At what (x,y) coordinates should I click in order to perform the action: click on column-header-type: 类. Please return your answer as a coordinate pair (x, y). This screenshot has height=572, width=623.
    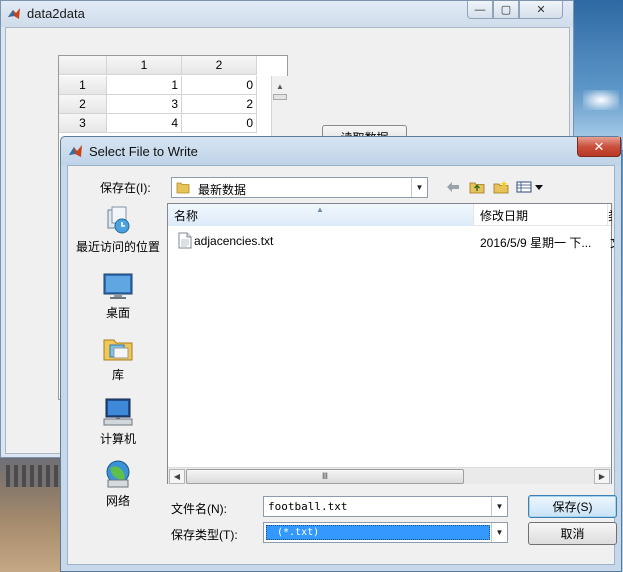
    Looking at the image, I should click on (610, 215).